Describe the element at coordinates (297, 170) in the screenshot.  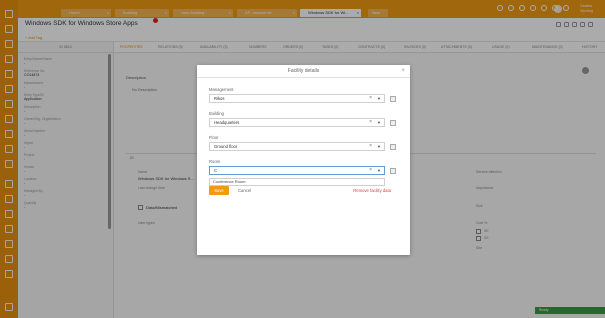
I see `room-input: C × ▼` at that location.